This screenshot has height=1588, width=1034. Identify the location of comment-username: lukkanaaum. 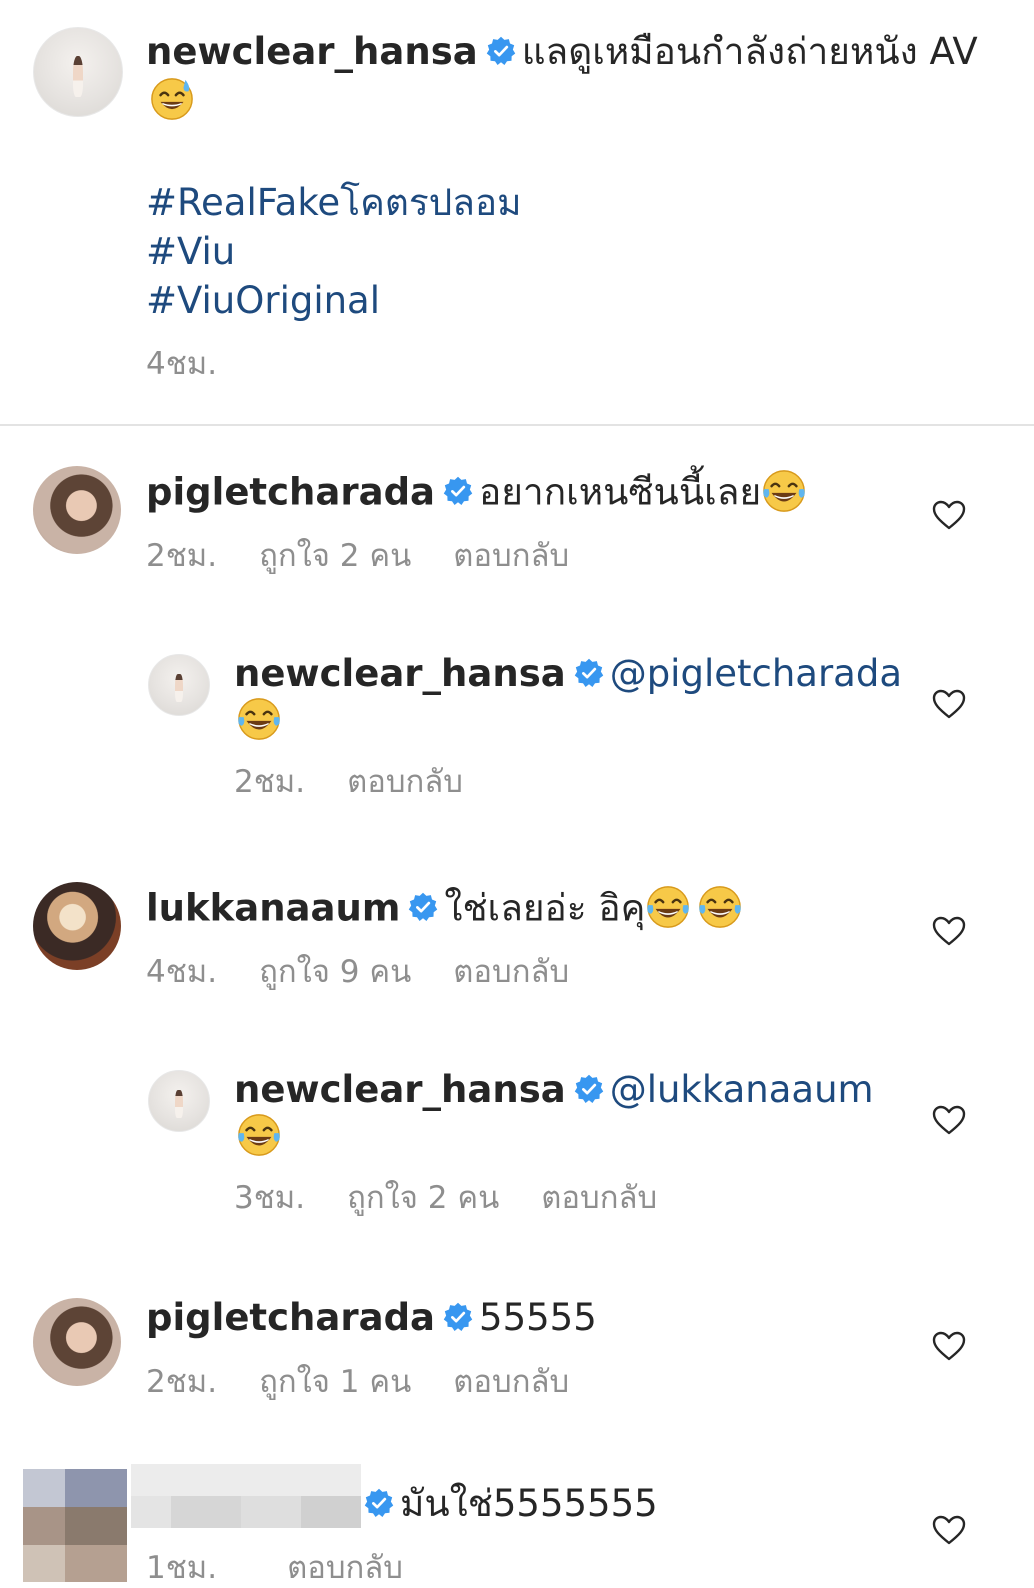
(273, 908).